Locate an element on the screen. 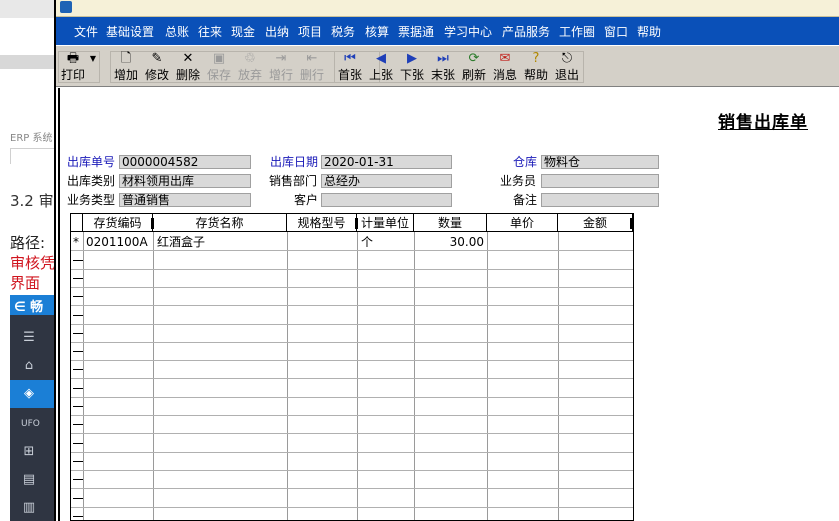 This screenshot has width=839, height=521. refresh-icon: ⟳ is located at coordinates (474, 58).